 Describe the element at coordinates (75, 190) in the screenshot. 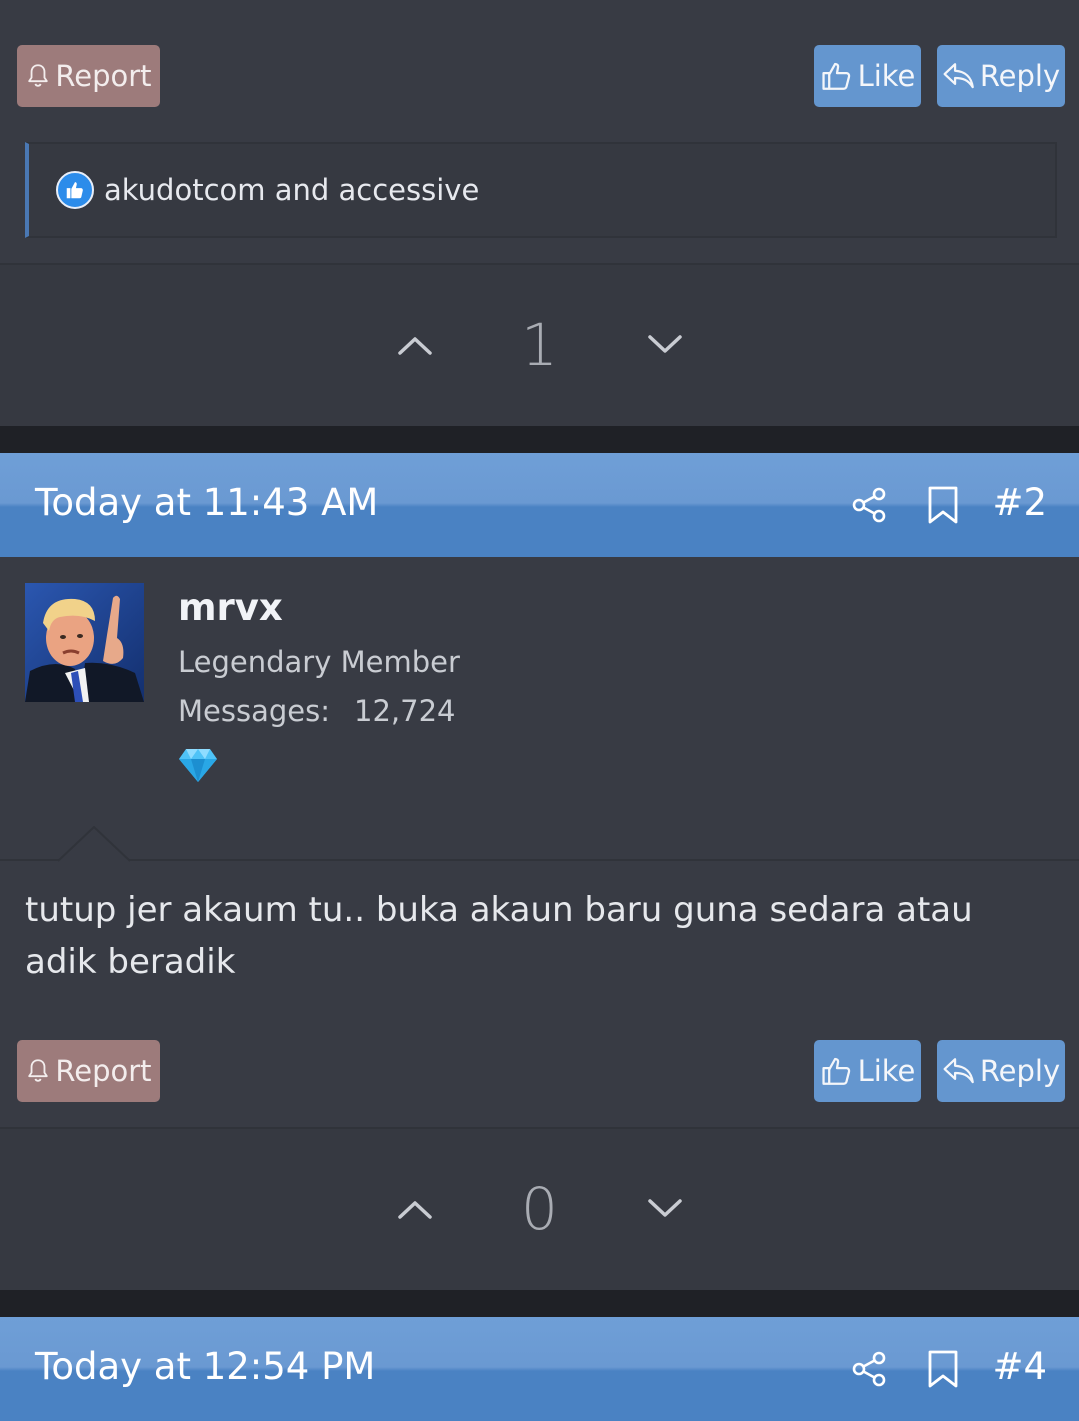

I see `like-reaction-icon` at that location.